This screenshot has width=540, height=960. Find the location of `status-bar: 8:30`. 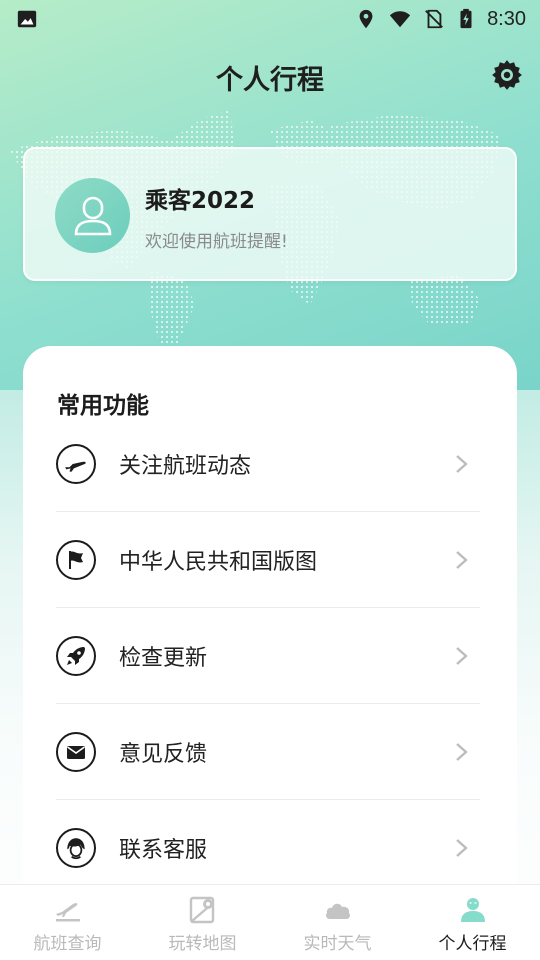

status-bar: 8:30 is located at coordinates (270, 19).